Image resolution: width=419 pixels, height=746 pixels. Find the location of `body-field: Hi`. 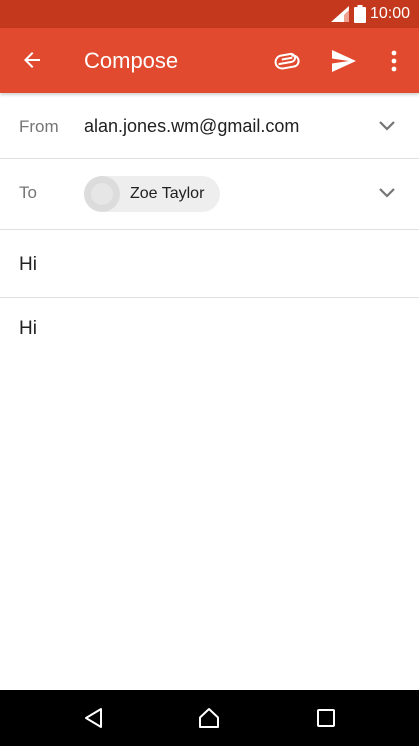

body-field: Hi is located at coordinates (28, 329).